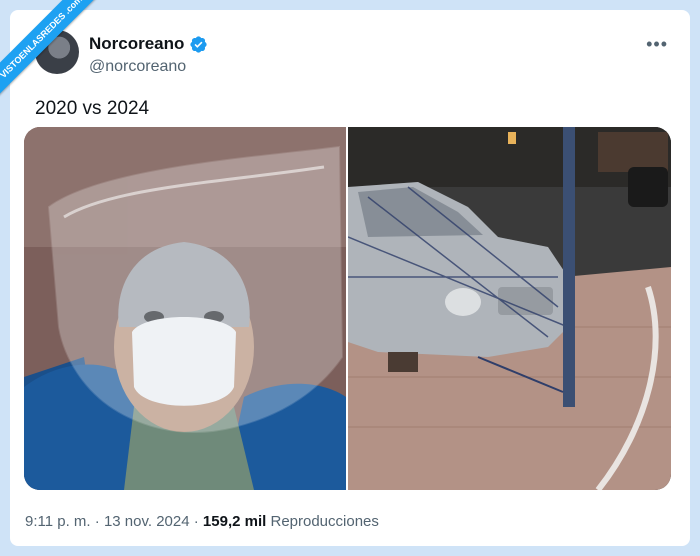  What do you see at coordinates (147, 521) in the screenshot?
I see `tweet-date: 13 nov. 2024` at bounding box center [147, 521].